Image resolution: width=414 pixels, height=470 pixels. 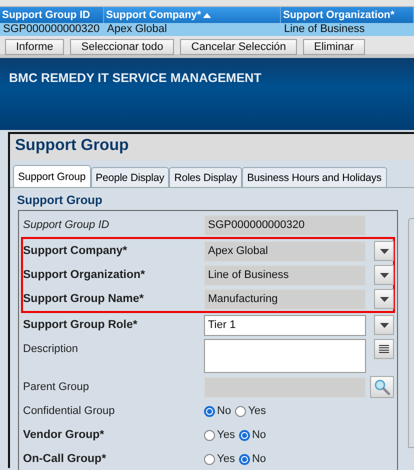 What do you see at coordinates (314, 177) in the screenshot?
I see `tab: Business Hours and Holidays` at bounding box center [314, 177].